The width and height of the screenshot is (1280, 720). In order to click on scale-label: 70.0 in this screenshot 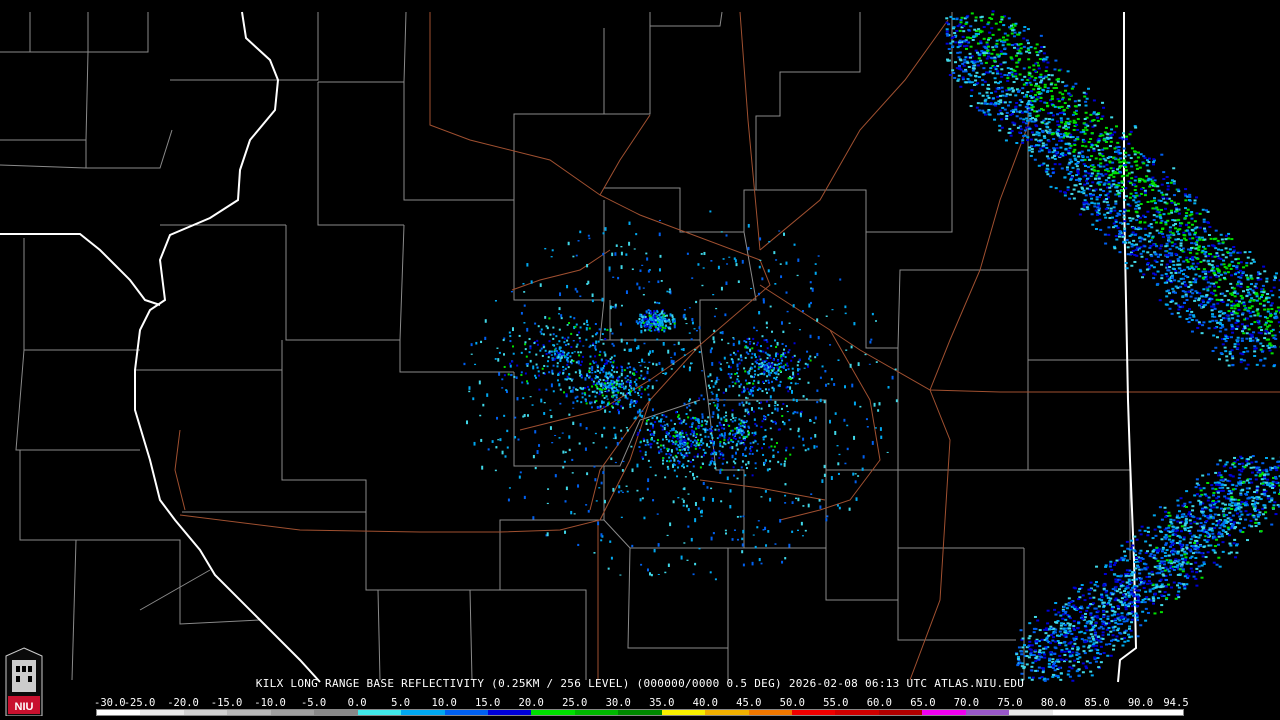, I will do `click(966, 703)`.